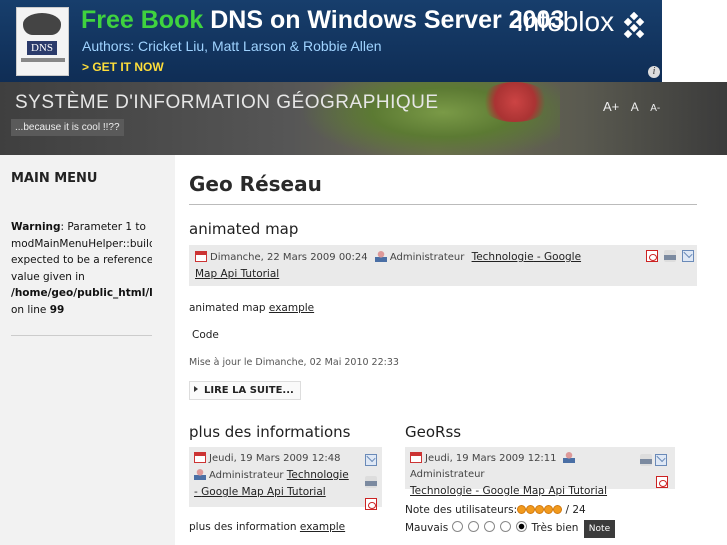 The height and width of the screenshot is (545, 727). Describe the element at coordinates (196, 389) in the screenshot. I see `arrow-right-icon` at that location.